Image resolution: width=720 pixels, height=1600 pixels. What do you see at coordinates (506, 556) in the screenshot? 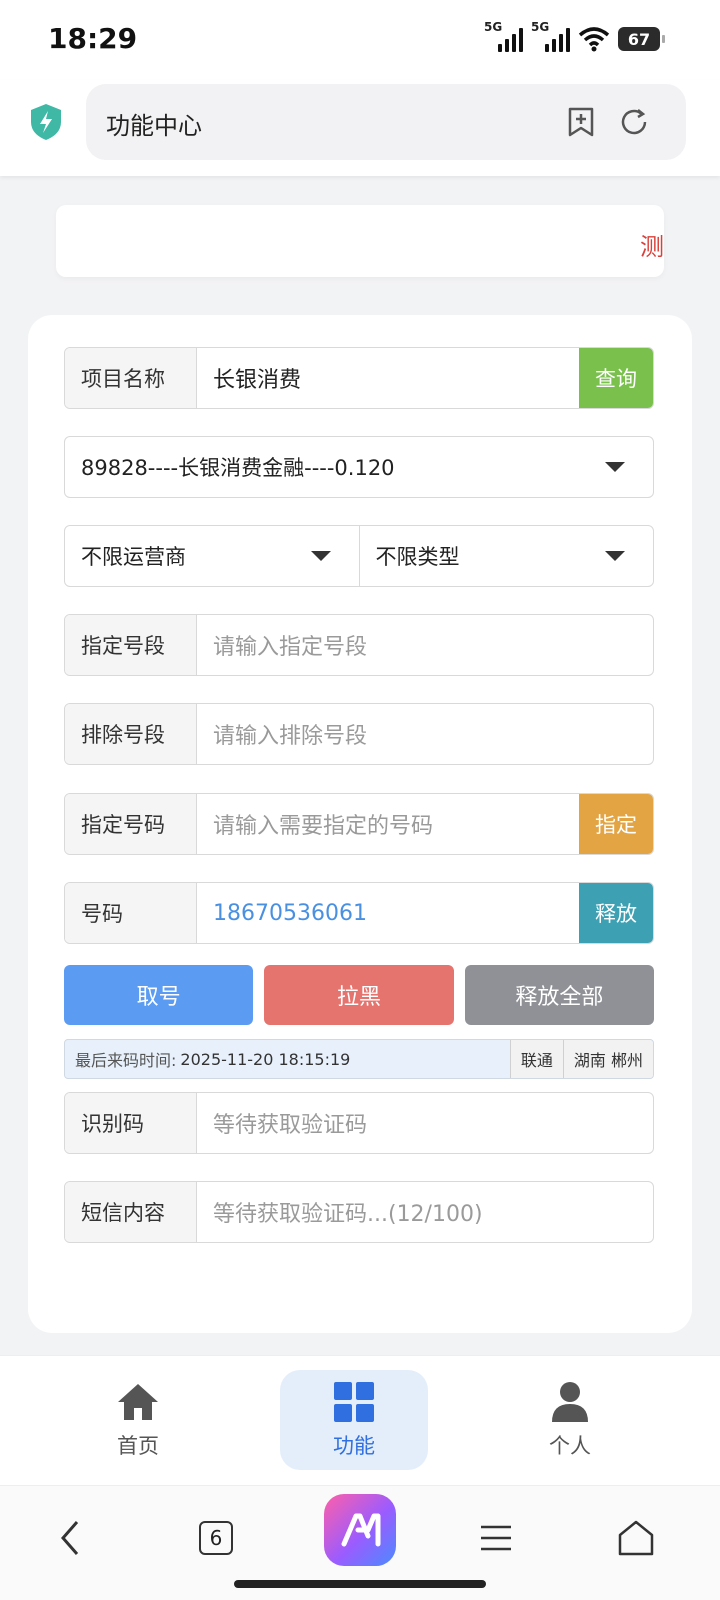
I see `type-select: 不限类型` at bounding box center [506, 556].